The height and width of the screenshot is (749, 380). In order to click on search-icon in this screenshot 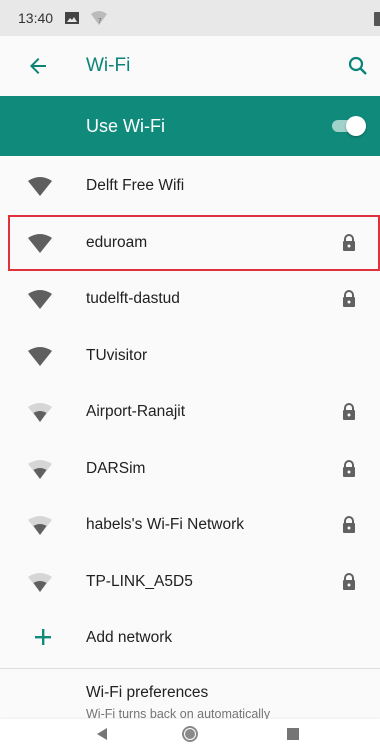, I will do `click(358, 66)`.